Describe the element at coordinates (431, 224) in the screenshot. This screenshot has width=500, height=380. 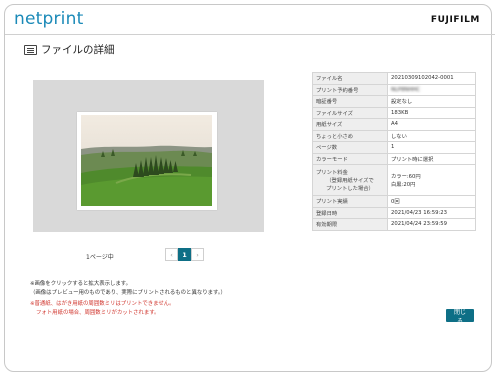
I see `detail-value: 2021/04/24 23:59:59` at that location.